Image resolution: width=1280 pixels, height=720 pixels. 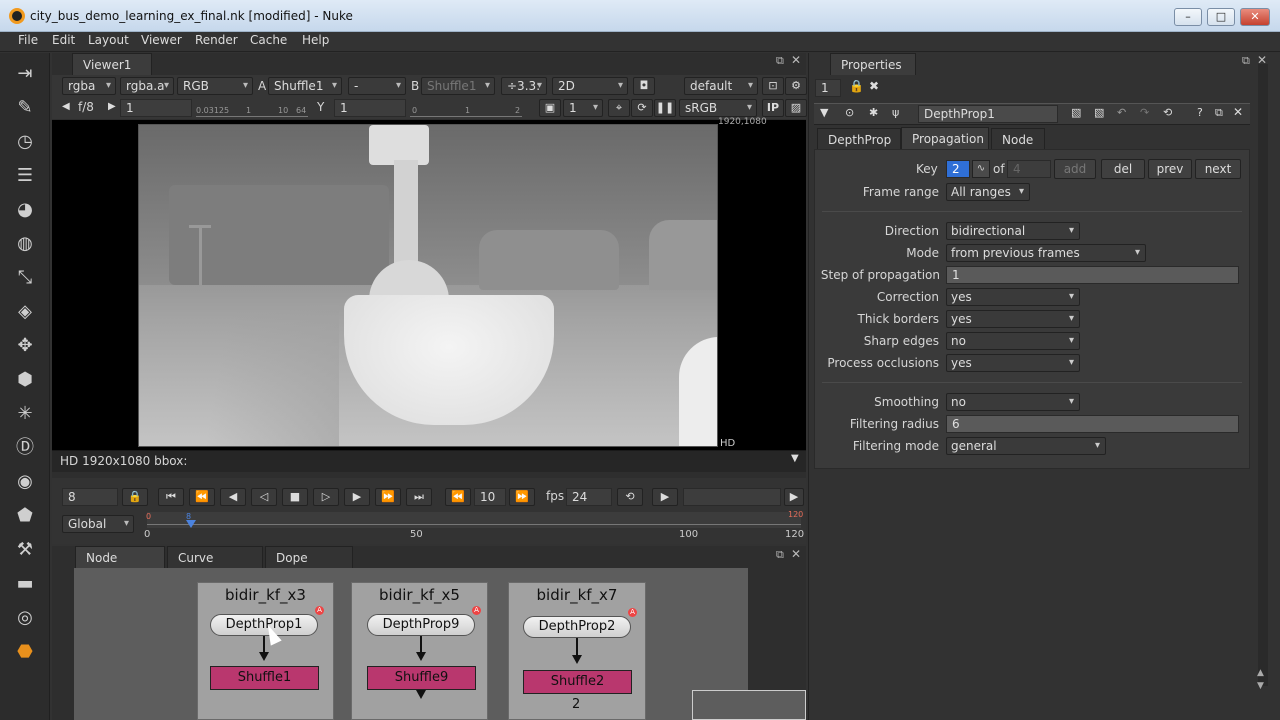 What do you see at coordinates (1238, 112) in the screenshot?
I see `close-node-icon: ✕` at bounding box center [1238, 112].